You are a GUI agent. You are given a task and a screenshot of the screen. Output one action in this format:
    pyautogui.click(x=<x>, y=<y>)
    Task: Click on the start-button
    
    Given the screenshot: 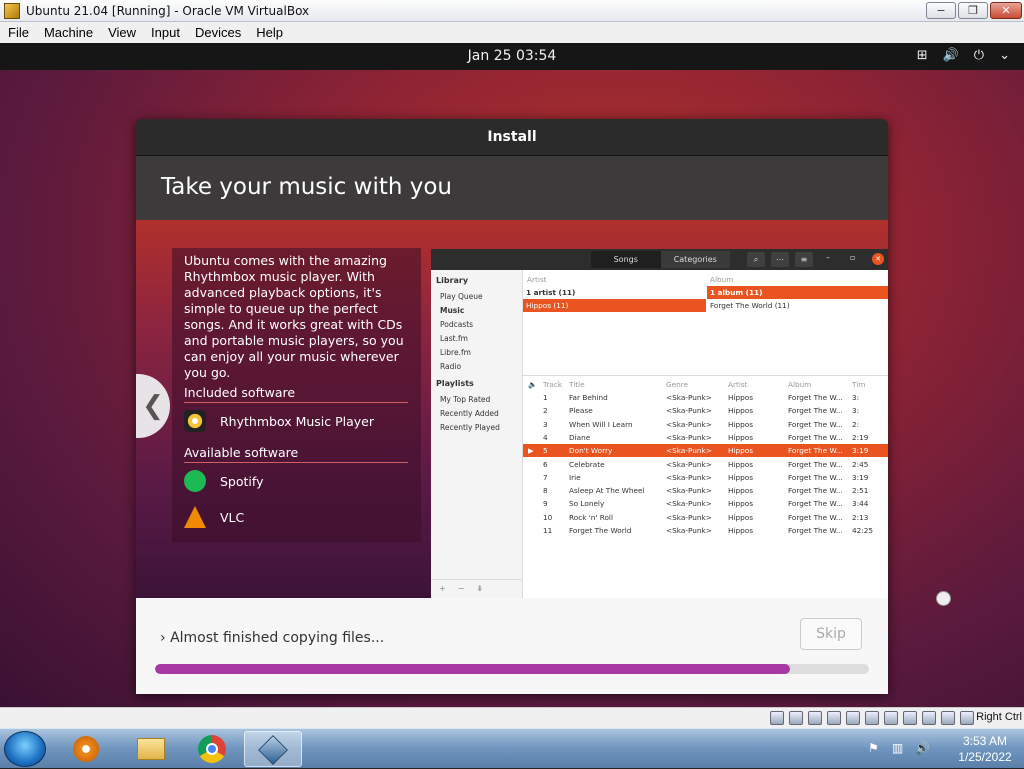 What is the action you would take?
    pyautogui.click(x=25, y=749)
    